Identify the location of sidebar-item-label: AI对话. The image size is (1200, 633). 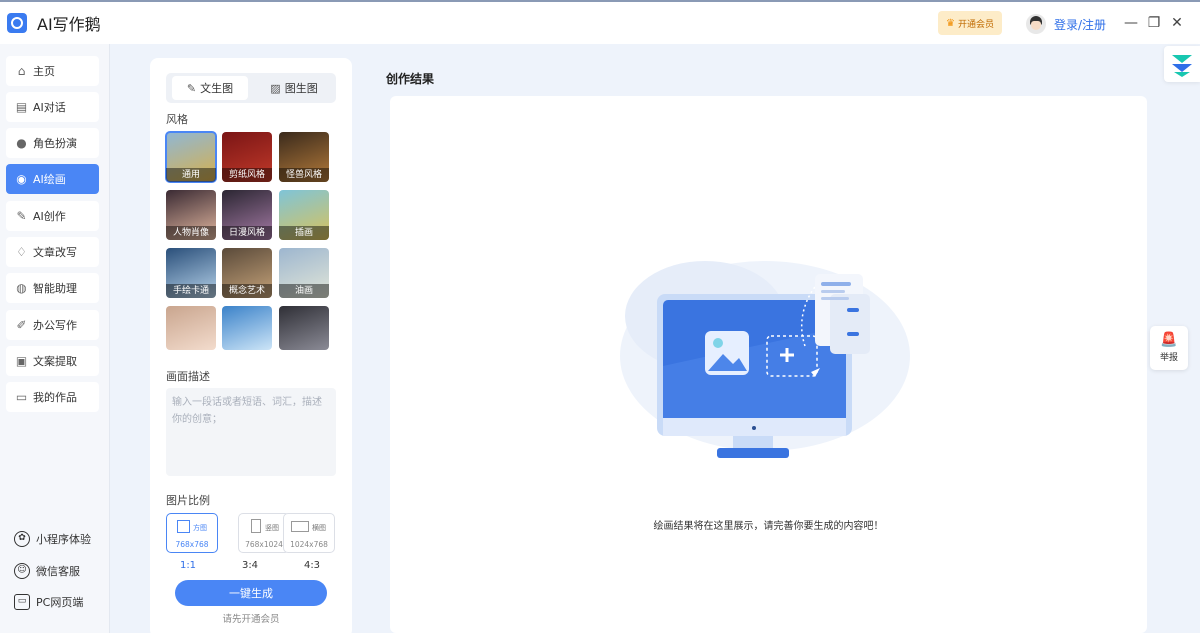
(49, 107).